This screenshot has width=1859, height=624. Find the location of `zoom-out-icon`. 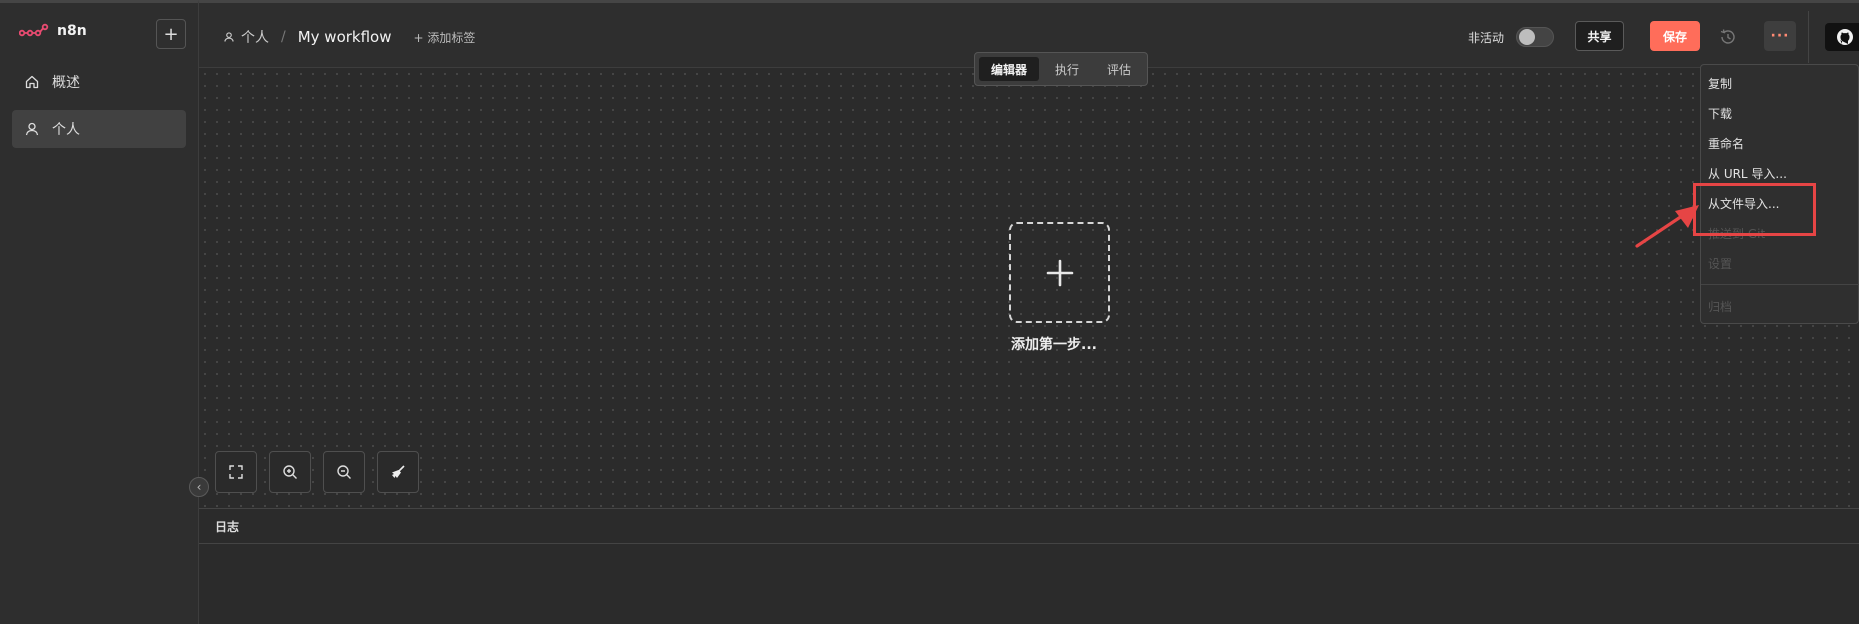

zoom-out-icon is located at coordinates (344, 472).